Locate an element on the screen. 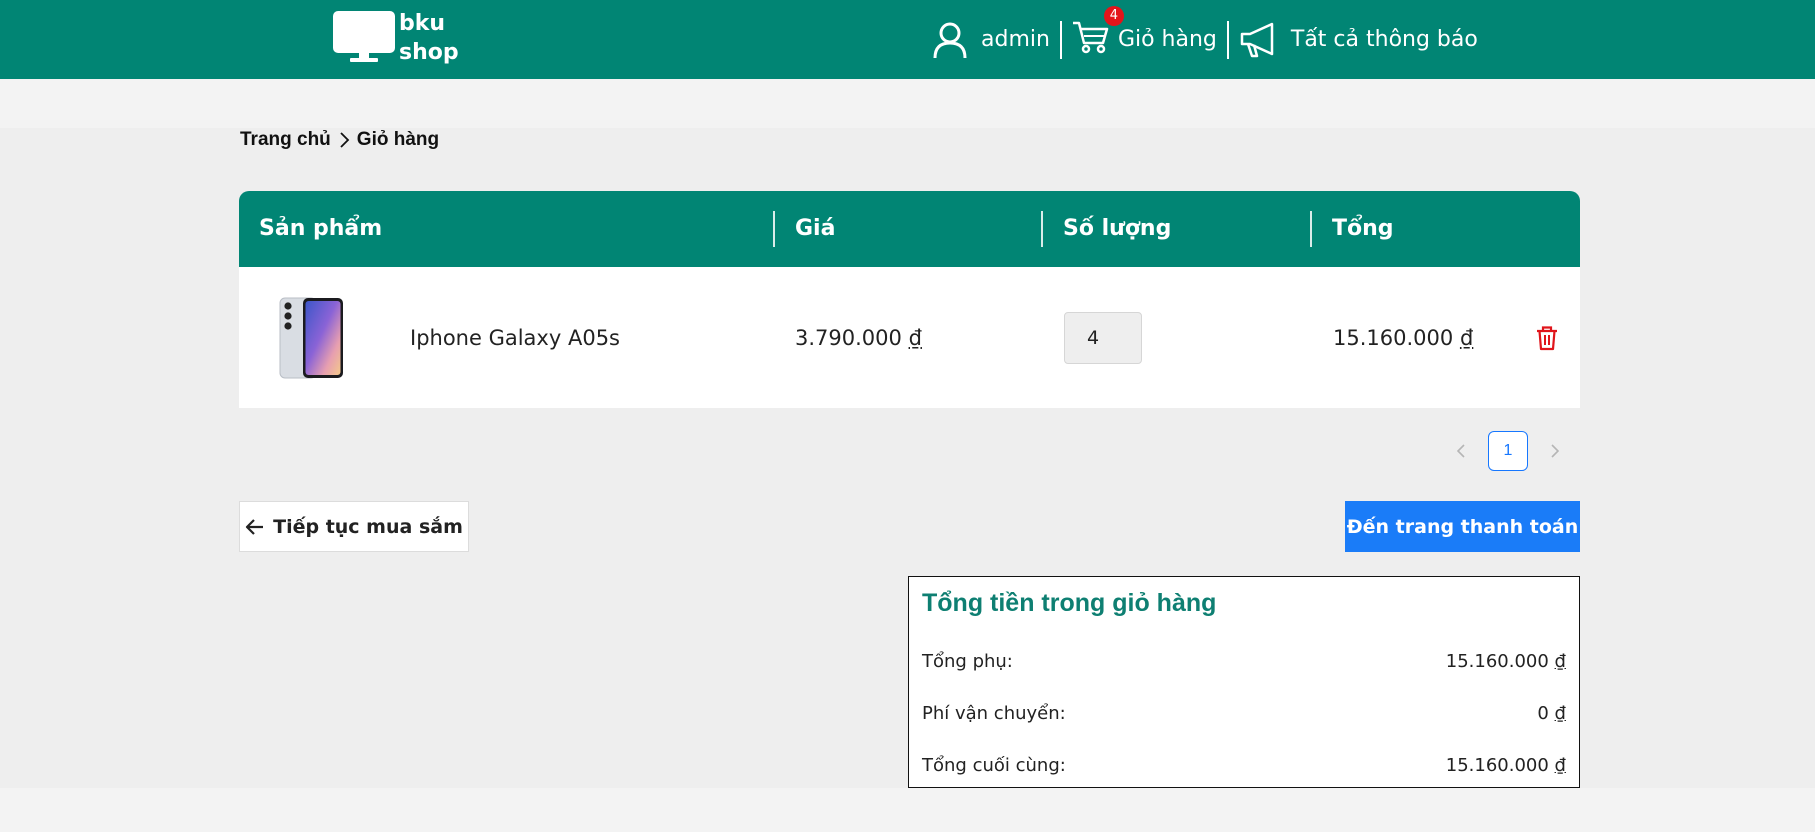  final-total-row: Tổng cuối cùng: 15.160.000 ₫ is located at coordinates (1244, 765).